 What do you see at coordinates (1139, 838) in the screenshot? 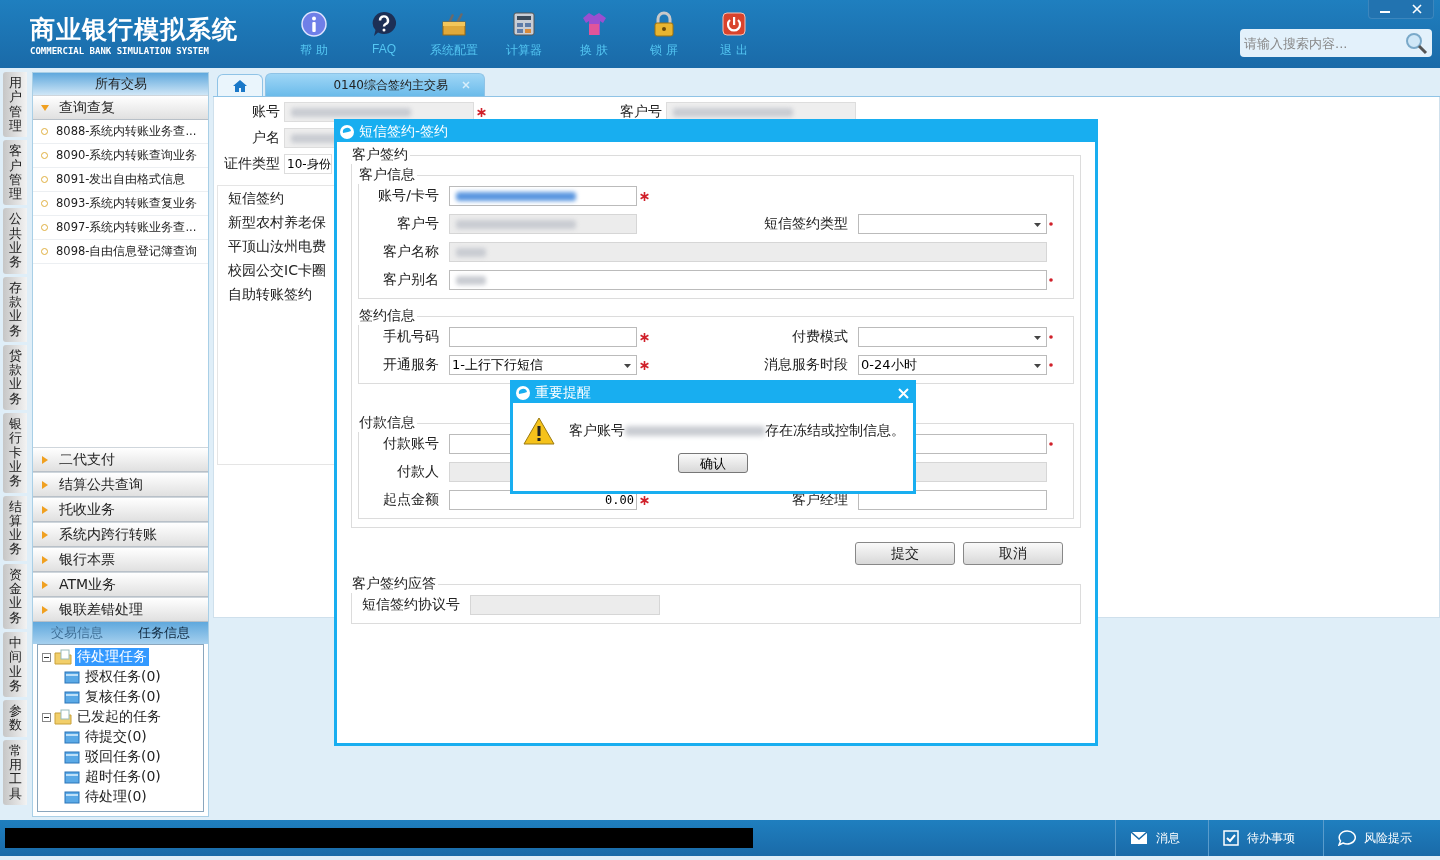
I see `envelope-icon` at bounding box center [1139, 838].